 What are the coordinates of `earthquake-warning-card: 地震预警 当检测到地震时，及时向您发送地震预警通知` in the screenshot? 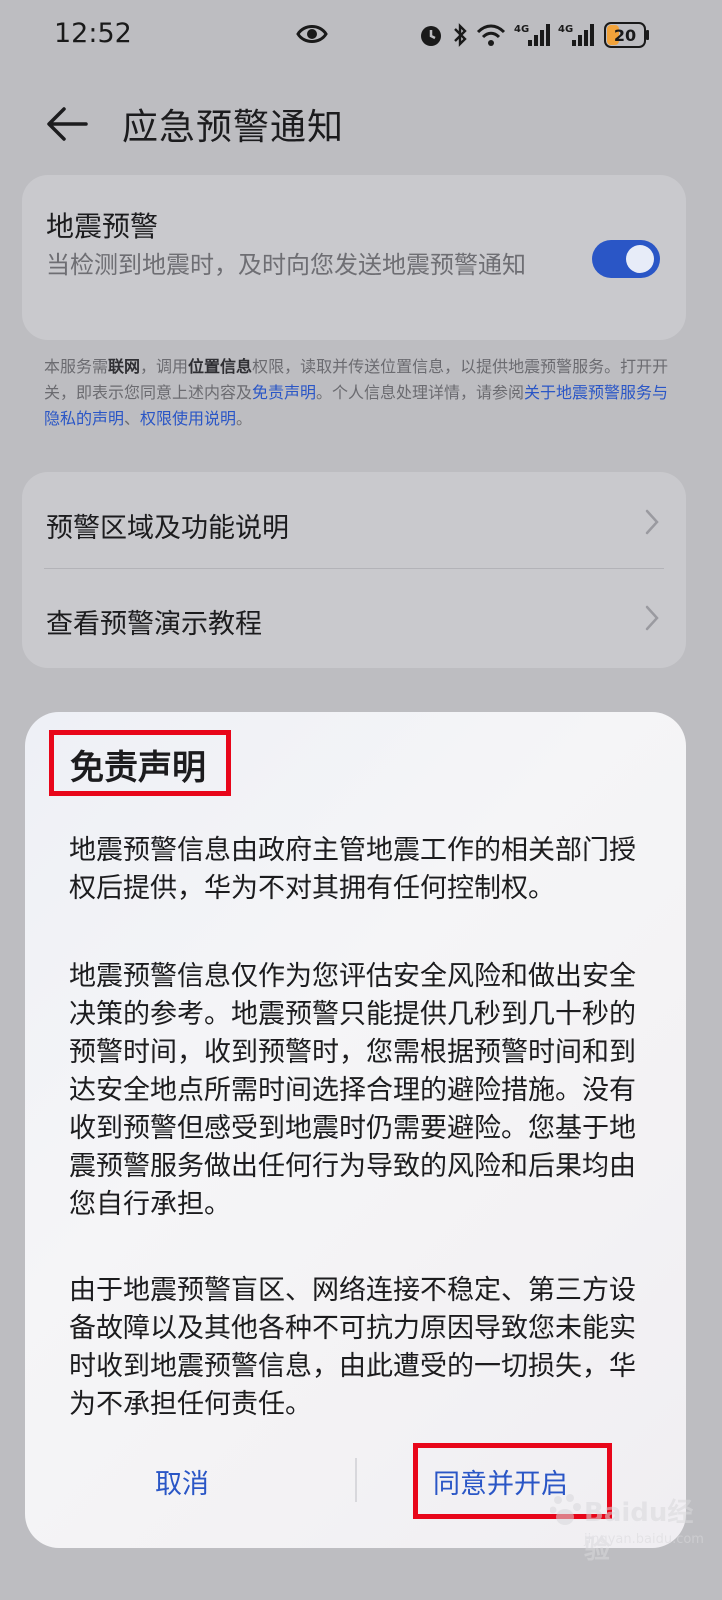 It's located at (354, 257).